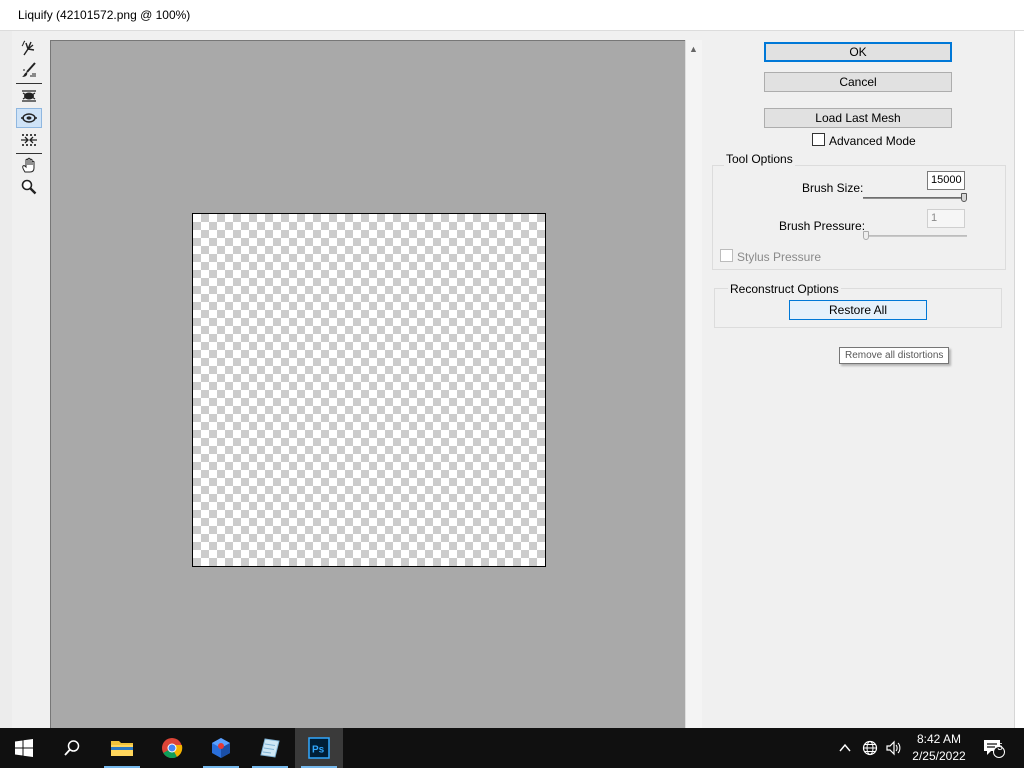 This screenshot has height=768, width=1024. What do you see at coordinates (939, 748) in the screenshot?
I see `system-clock: 8:42 AM 2/25/2022` at bounding box center [939, 748].